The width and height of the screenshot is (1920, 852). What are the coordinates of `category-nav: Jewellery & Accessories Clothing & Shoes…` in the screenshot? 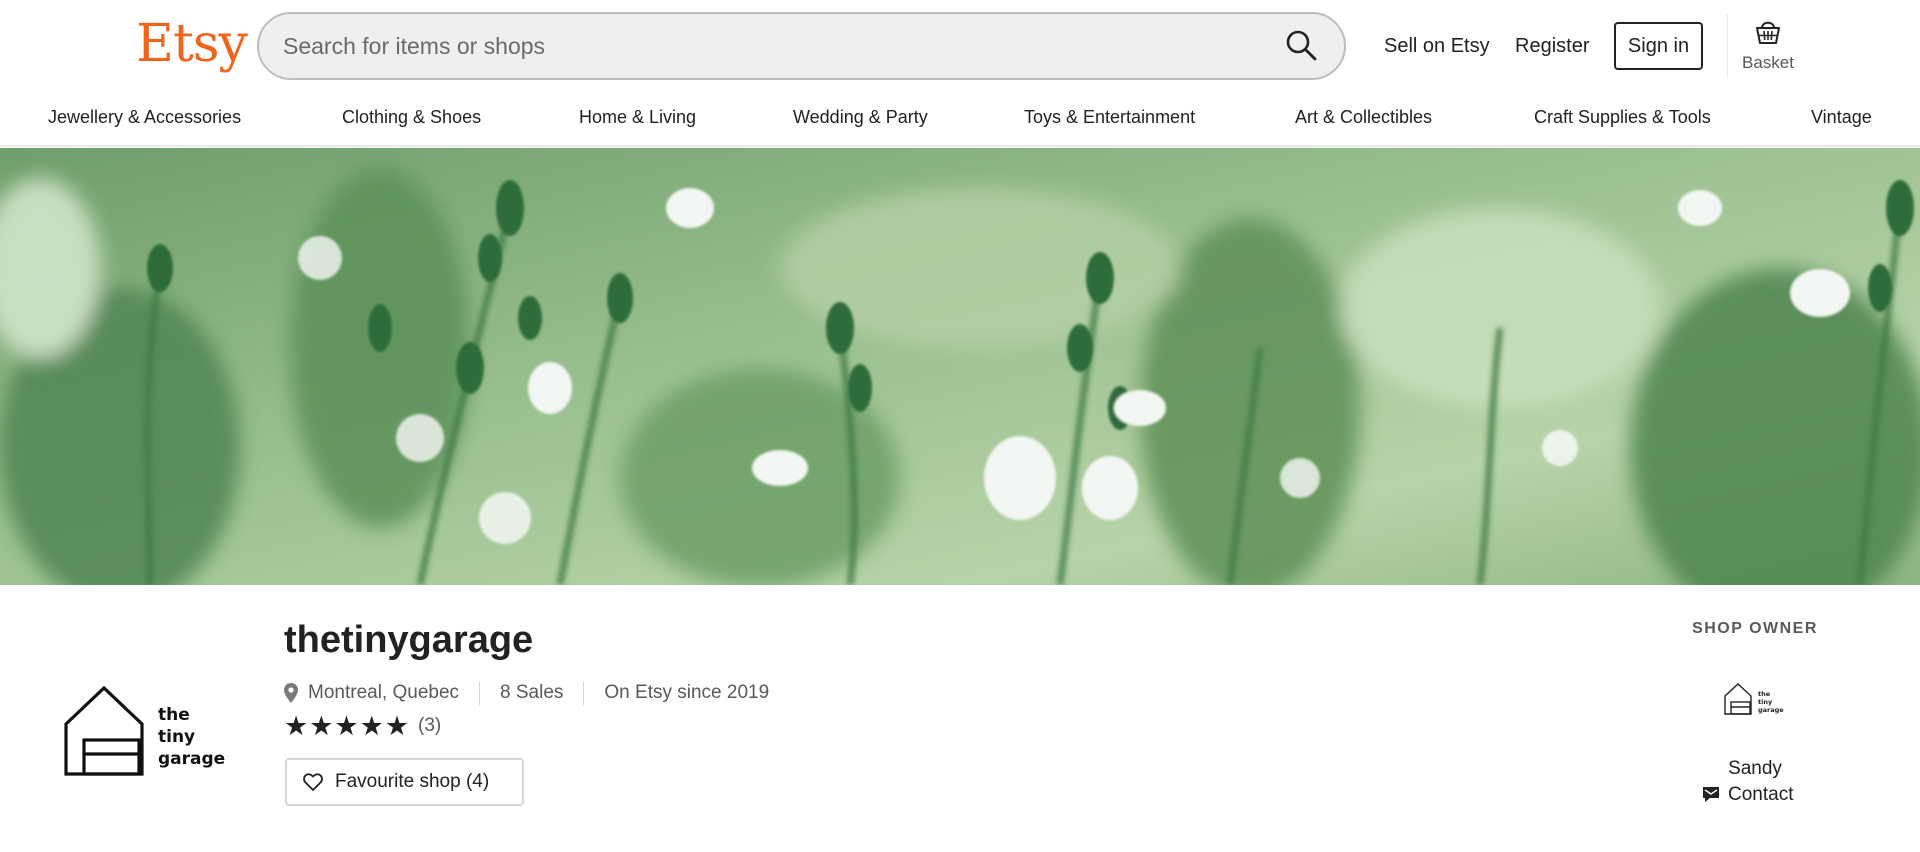 It's located at (960, 120).